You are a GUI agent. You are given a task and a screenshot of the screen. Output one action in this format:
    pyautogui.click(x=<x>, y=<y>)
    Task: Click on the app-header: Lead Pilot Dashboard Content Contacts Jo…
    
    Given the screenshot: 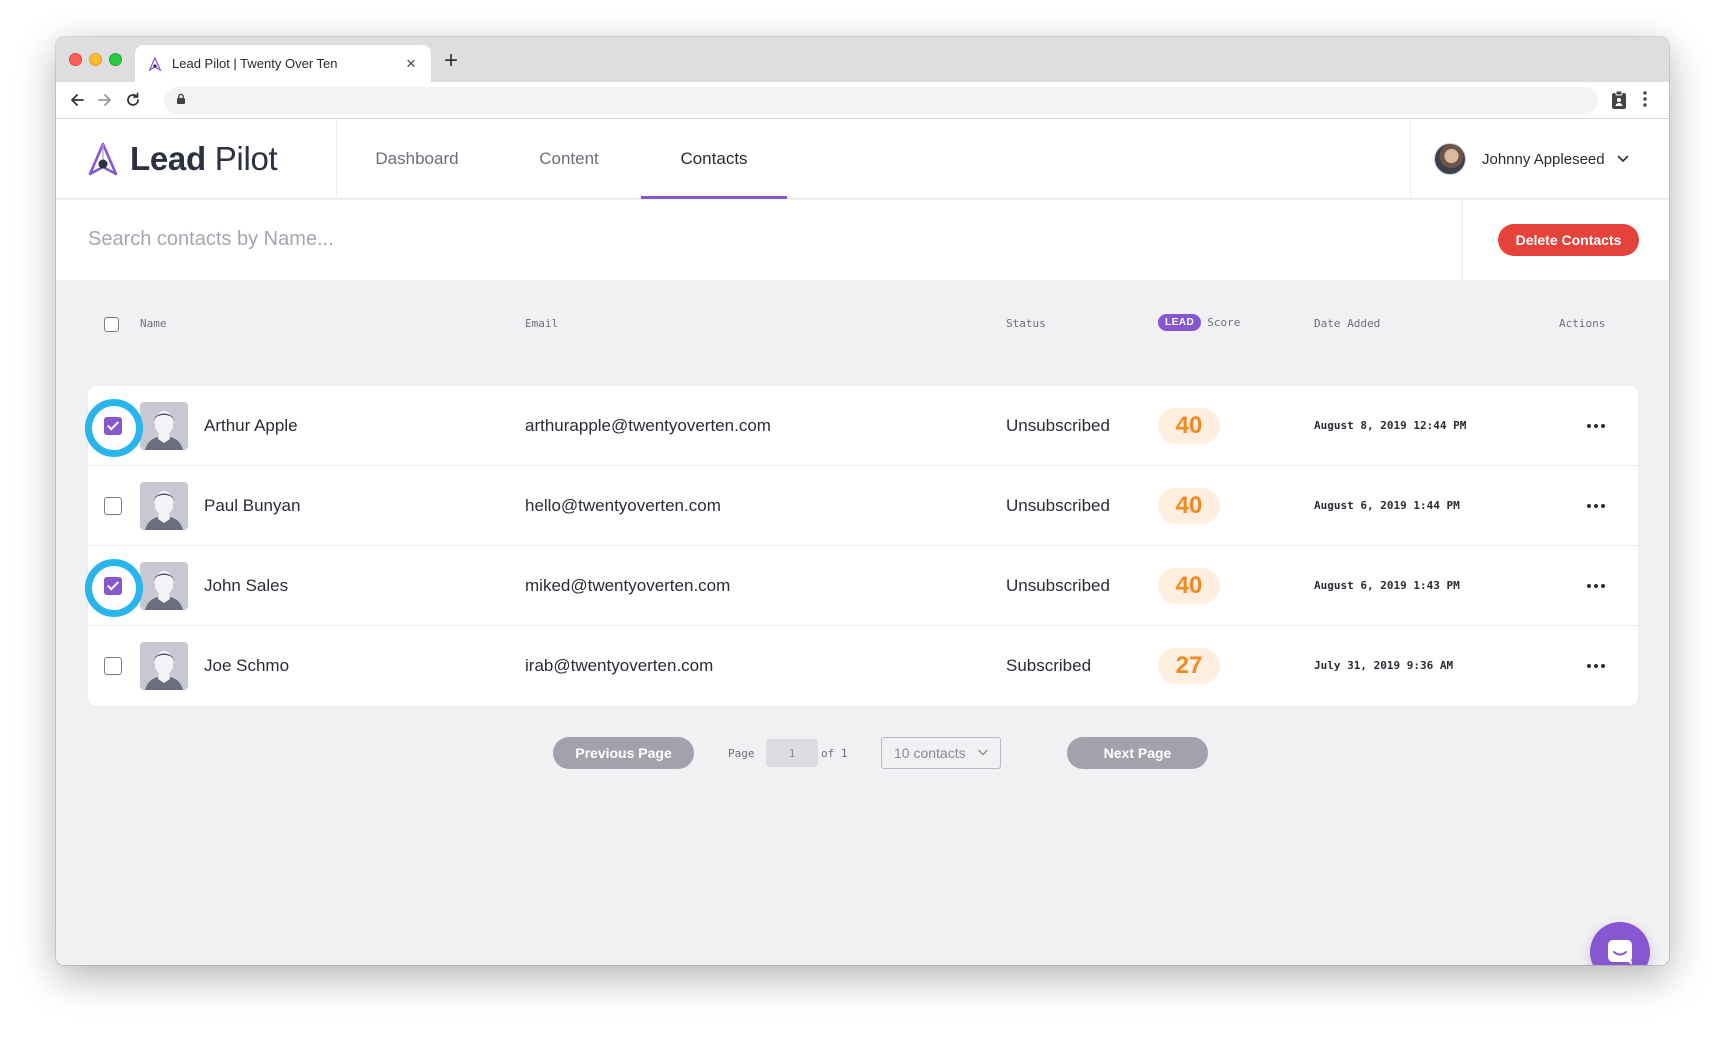 What is the action you would take?
    pyautogui.click(x=862, y=159)
    